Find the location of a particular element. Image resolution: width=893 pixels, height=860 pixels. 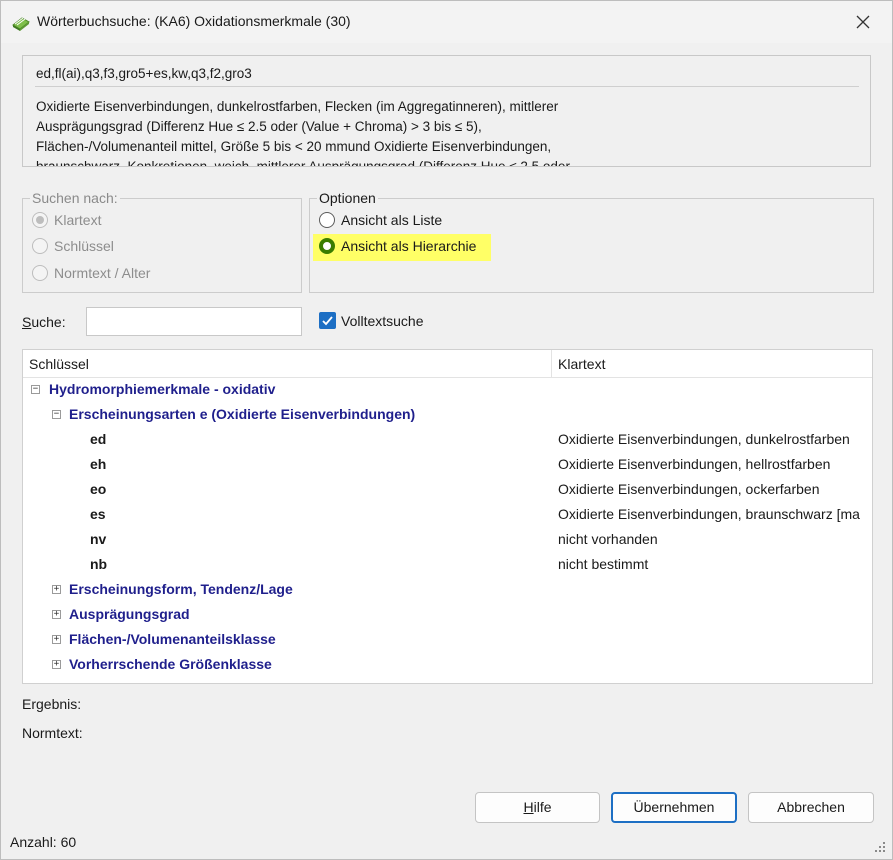

leaf-key: ed is located at coordinates (98, 439).